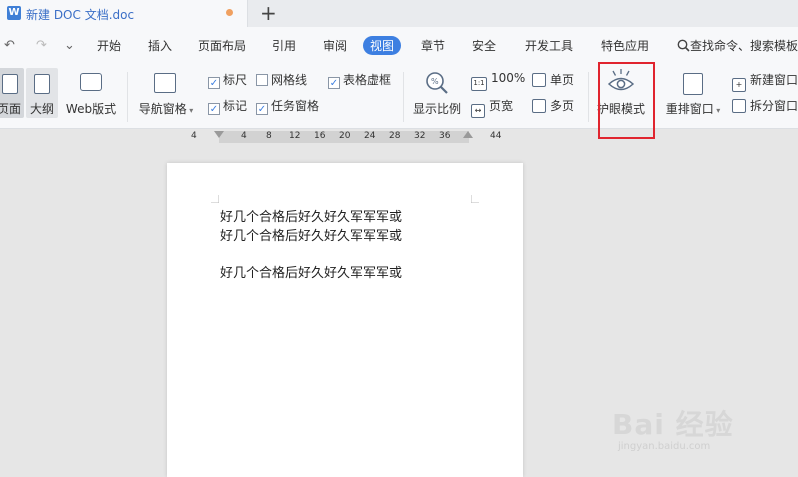  What do you see at coordinates (269, 136) in the screenshot?
I see `ruler-number: 8` at bounding box center [269, 136].